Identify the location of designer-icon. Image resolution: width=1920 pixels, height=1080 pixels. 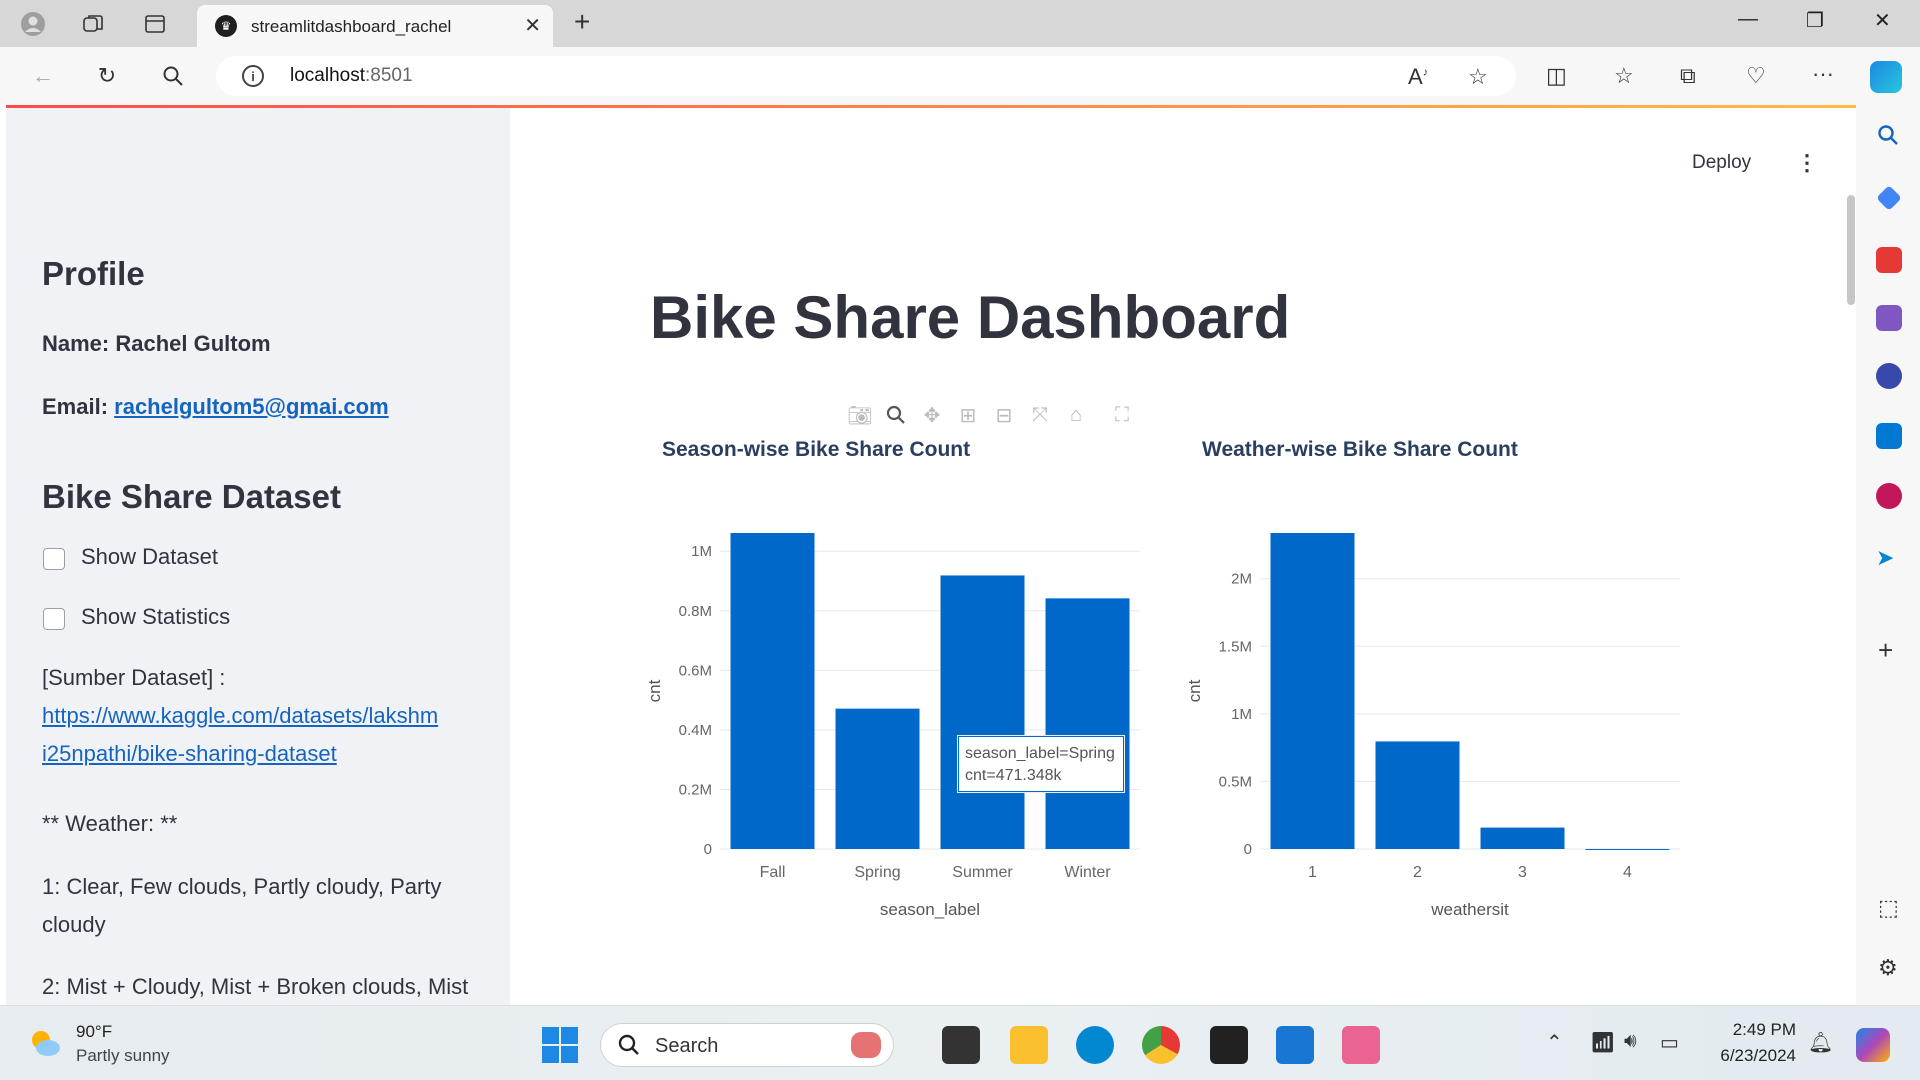
(1889, 496).